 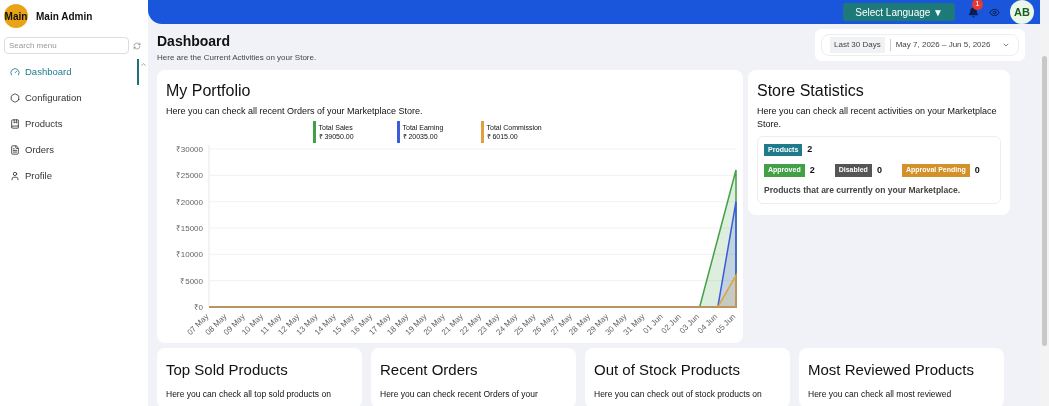 What do you see at coordinates (189, 254) in the screenshot?
I see `y-tick-label: ₹10000` at bounding box center [189, 254].